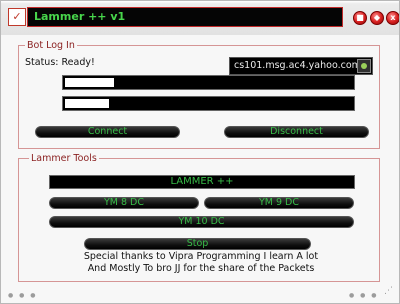 This screenshot has width=400, height=304. I want to click on lammer-banner: LAMMER ++, so click(202, 182).